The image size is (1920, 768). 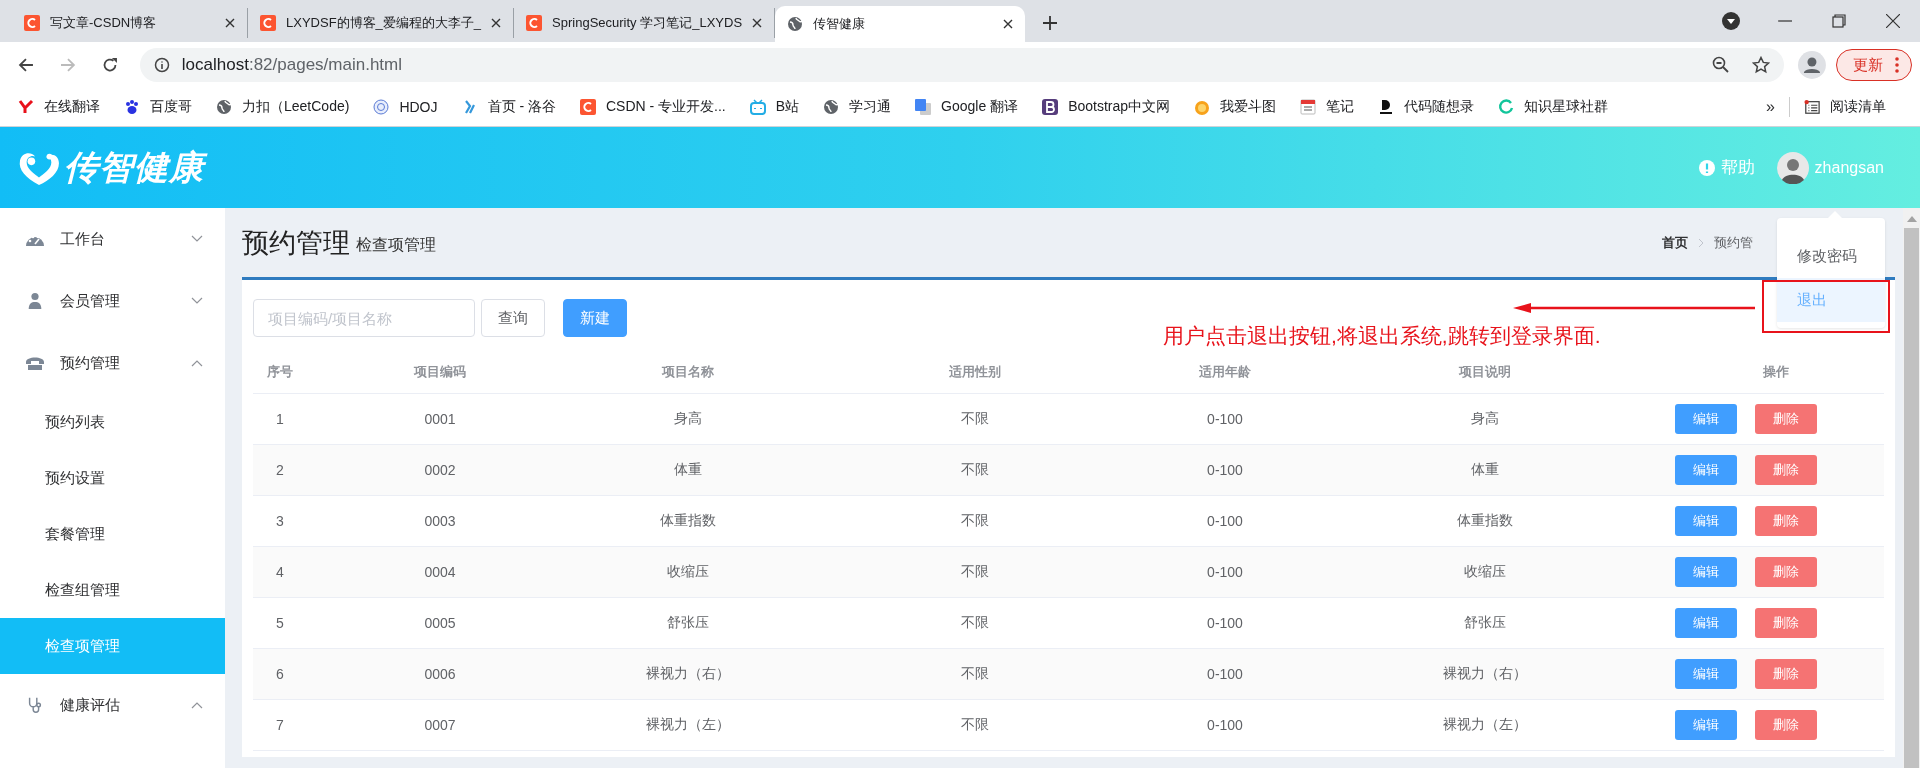 I want to click on table-cell: 5, so click(x=280, y=623).